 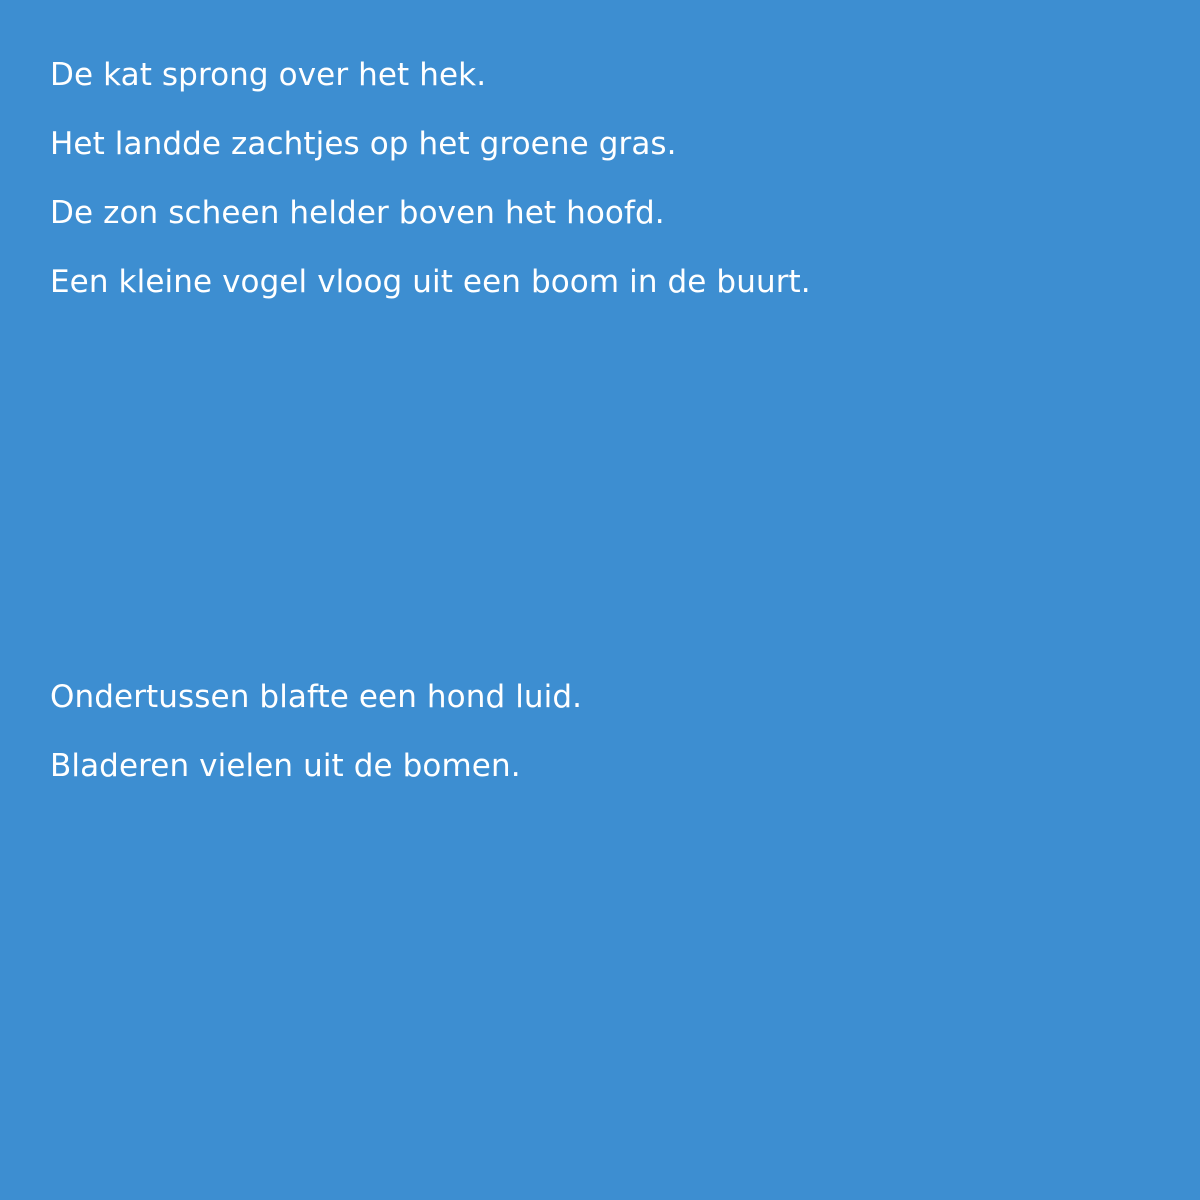 I want to click on text-line: Ondertussen blafte een hond luid., so click(x=316, y=697).